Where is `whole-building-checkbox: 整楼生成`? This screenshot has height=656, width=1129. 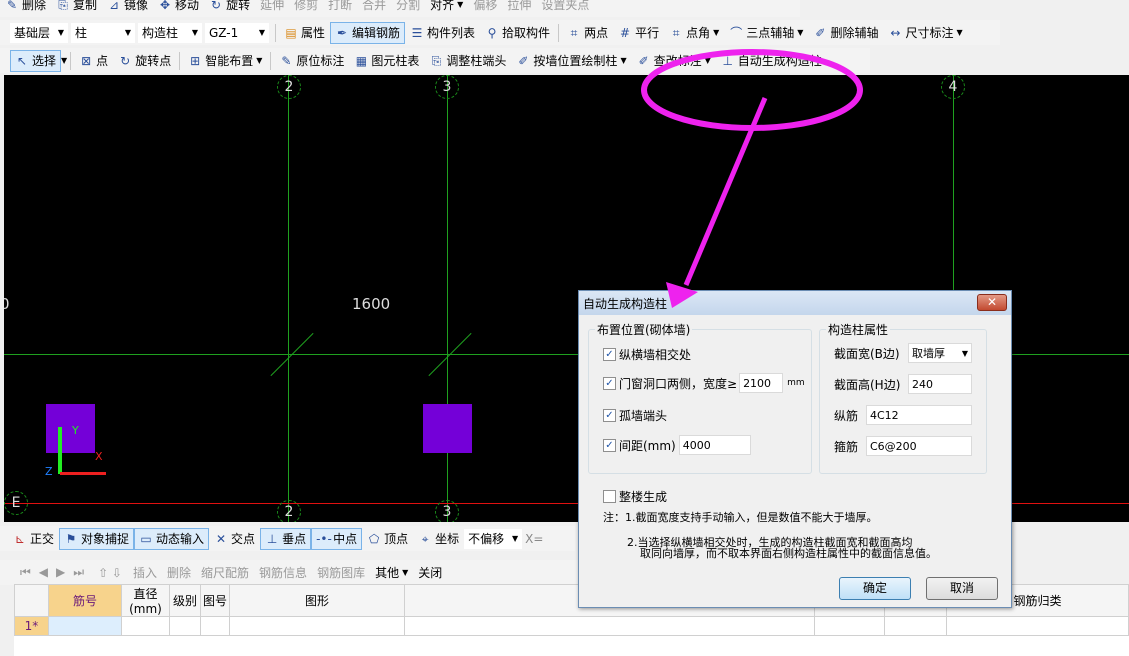 whole-building-checkbox: 整楼生成 is located at coordinates (635, 496).